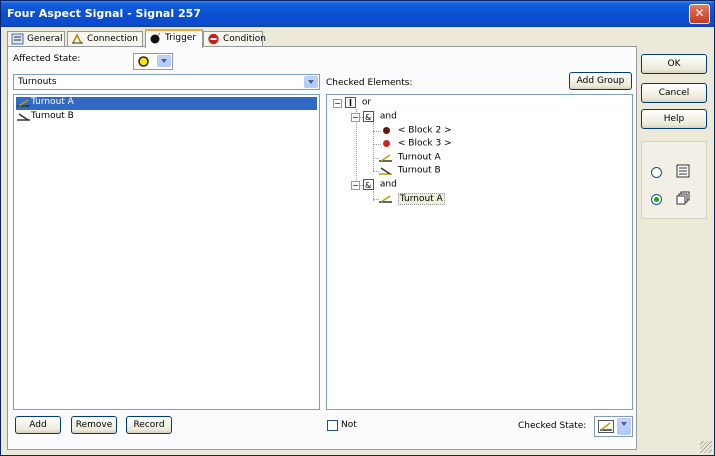 This screenshot has width=715, height=456. I want to click on record-button: Record, so click(149, 425).